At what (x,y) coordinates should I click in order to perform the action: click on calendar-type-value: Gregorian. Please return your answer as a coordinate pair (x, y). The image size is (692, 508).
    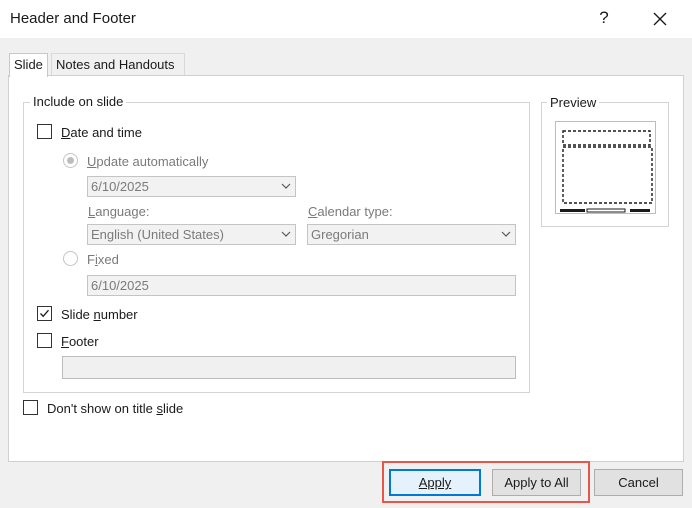
    Looking at the image, I should click on (340, 234).